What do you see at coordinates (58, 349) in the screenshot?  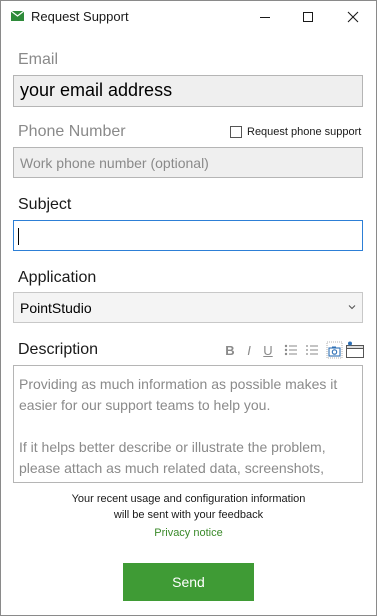 I see `description-label: Description` at bounding box center [58, 349].